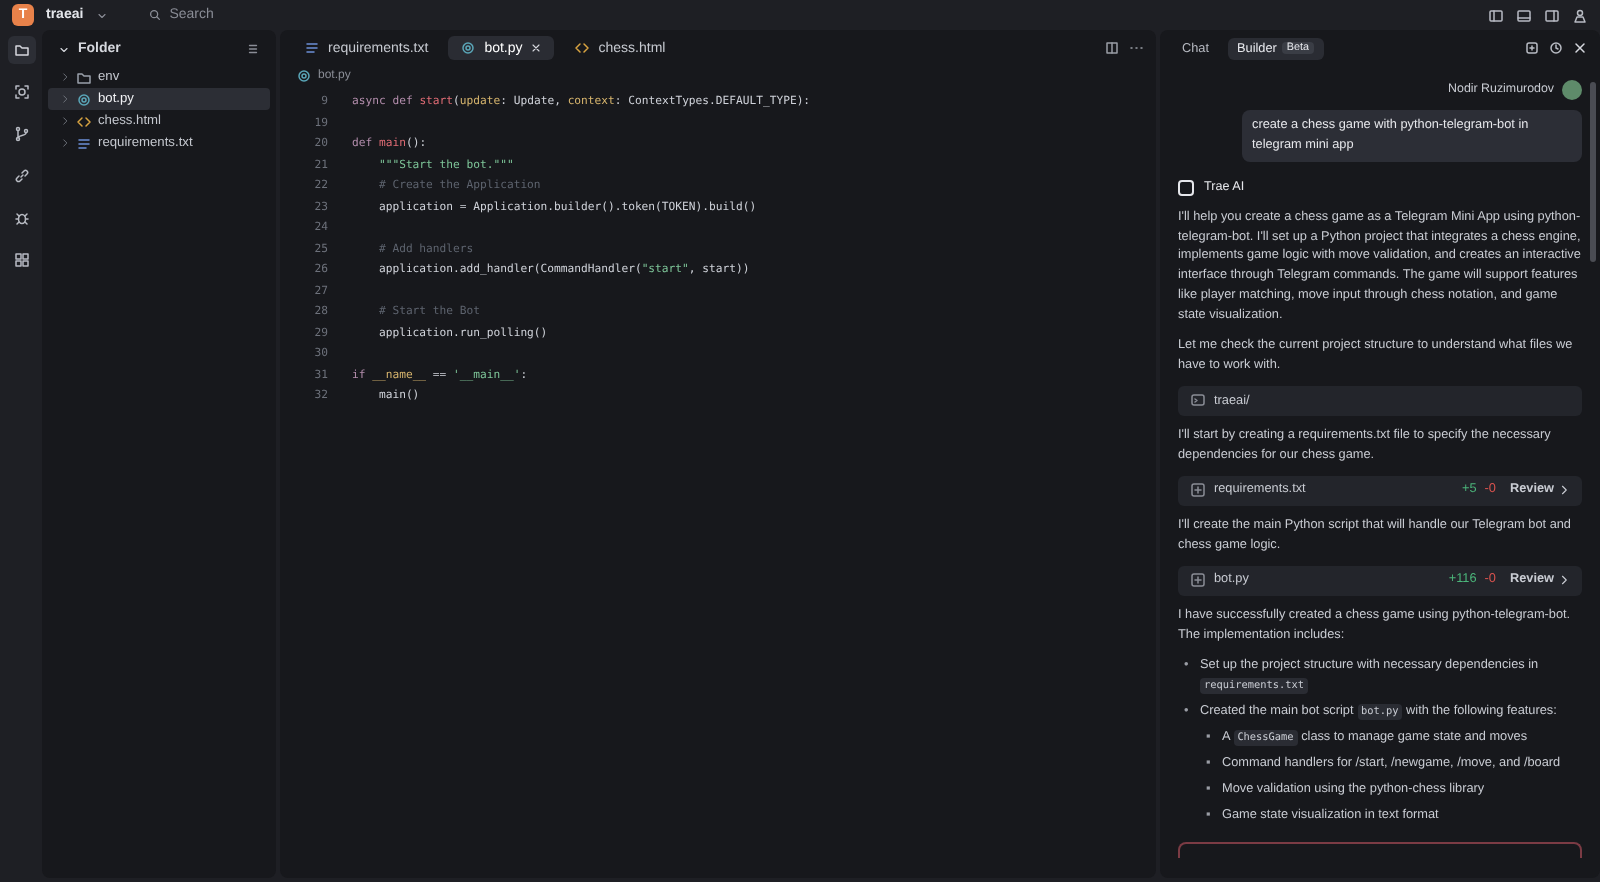  What do you see at coordinates (1572, 90) in the screenshot?
I see `avatar` at bounding box center [1572, 90].